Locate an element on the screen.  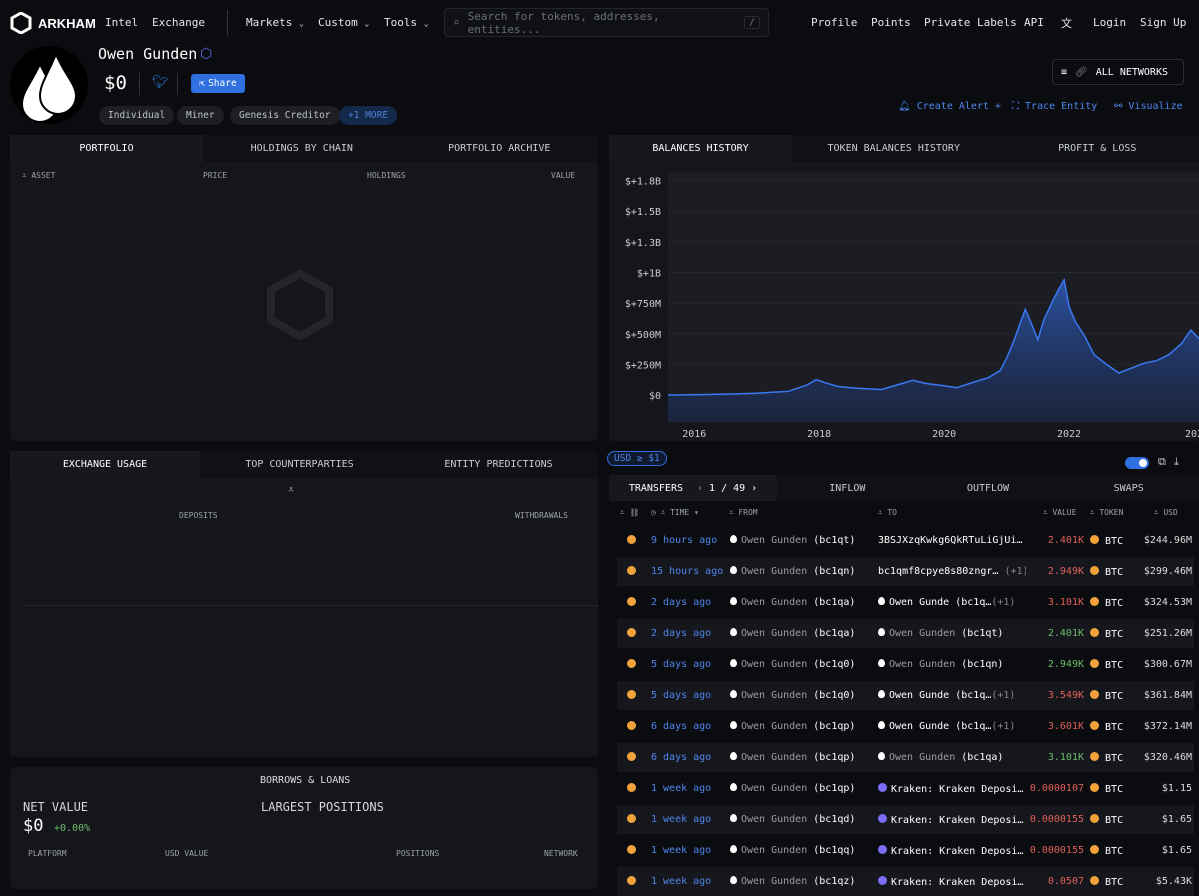
trace-entity-button: ⛶ Trace Entity is located at coordinates (1054, 106).